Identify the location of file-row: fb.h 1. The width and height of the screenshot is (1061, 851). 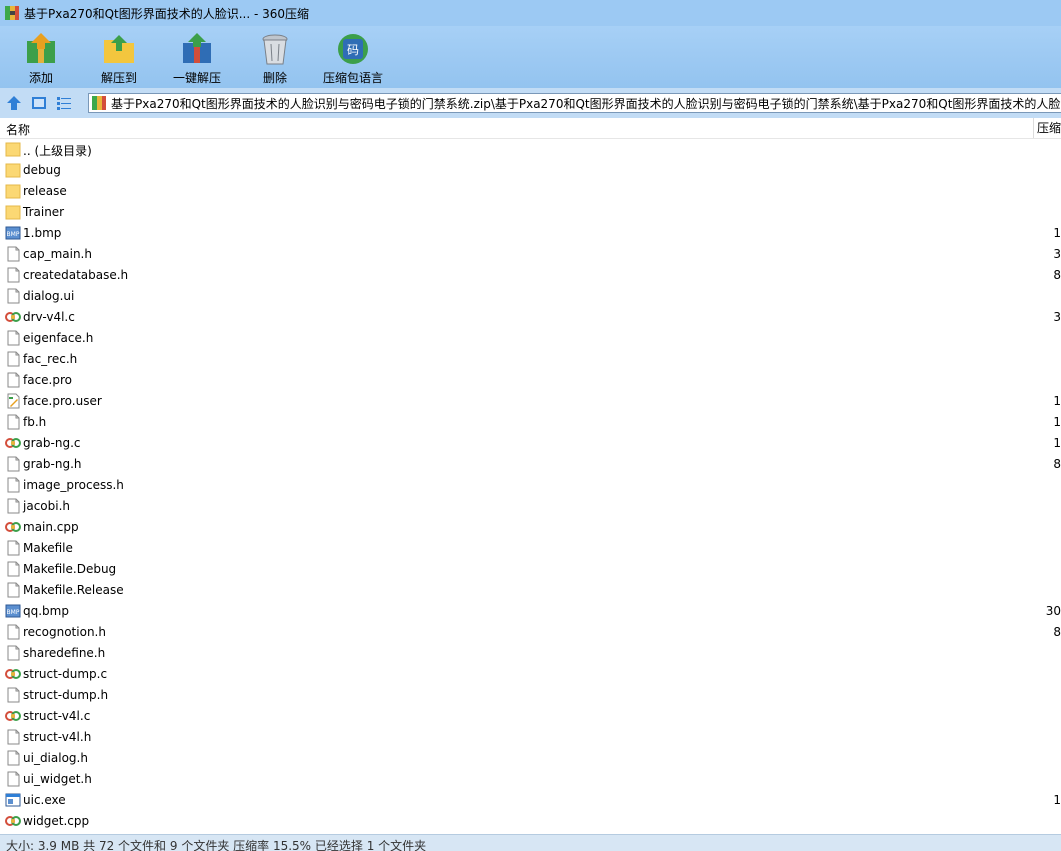
(530, 422).